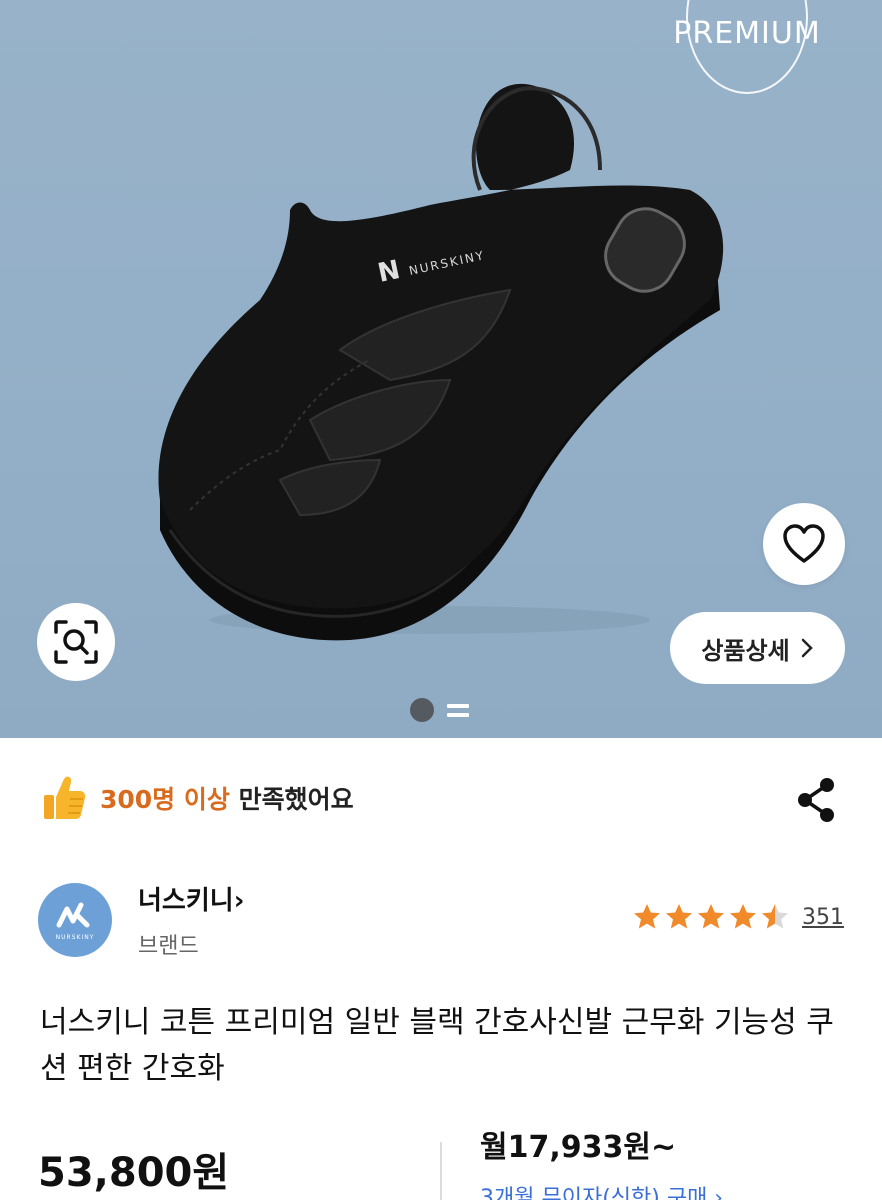  I want to click on star-rating-icons, so click(711, 916).